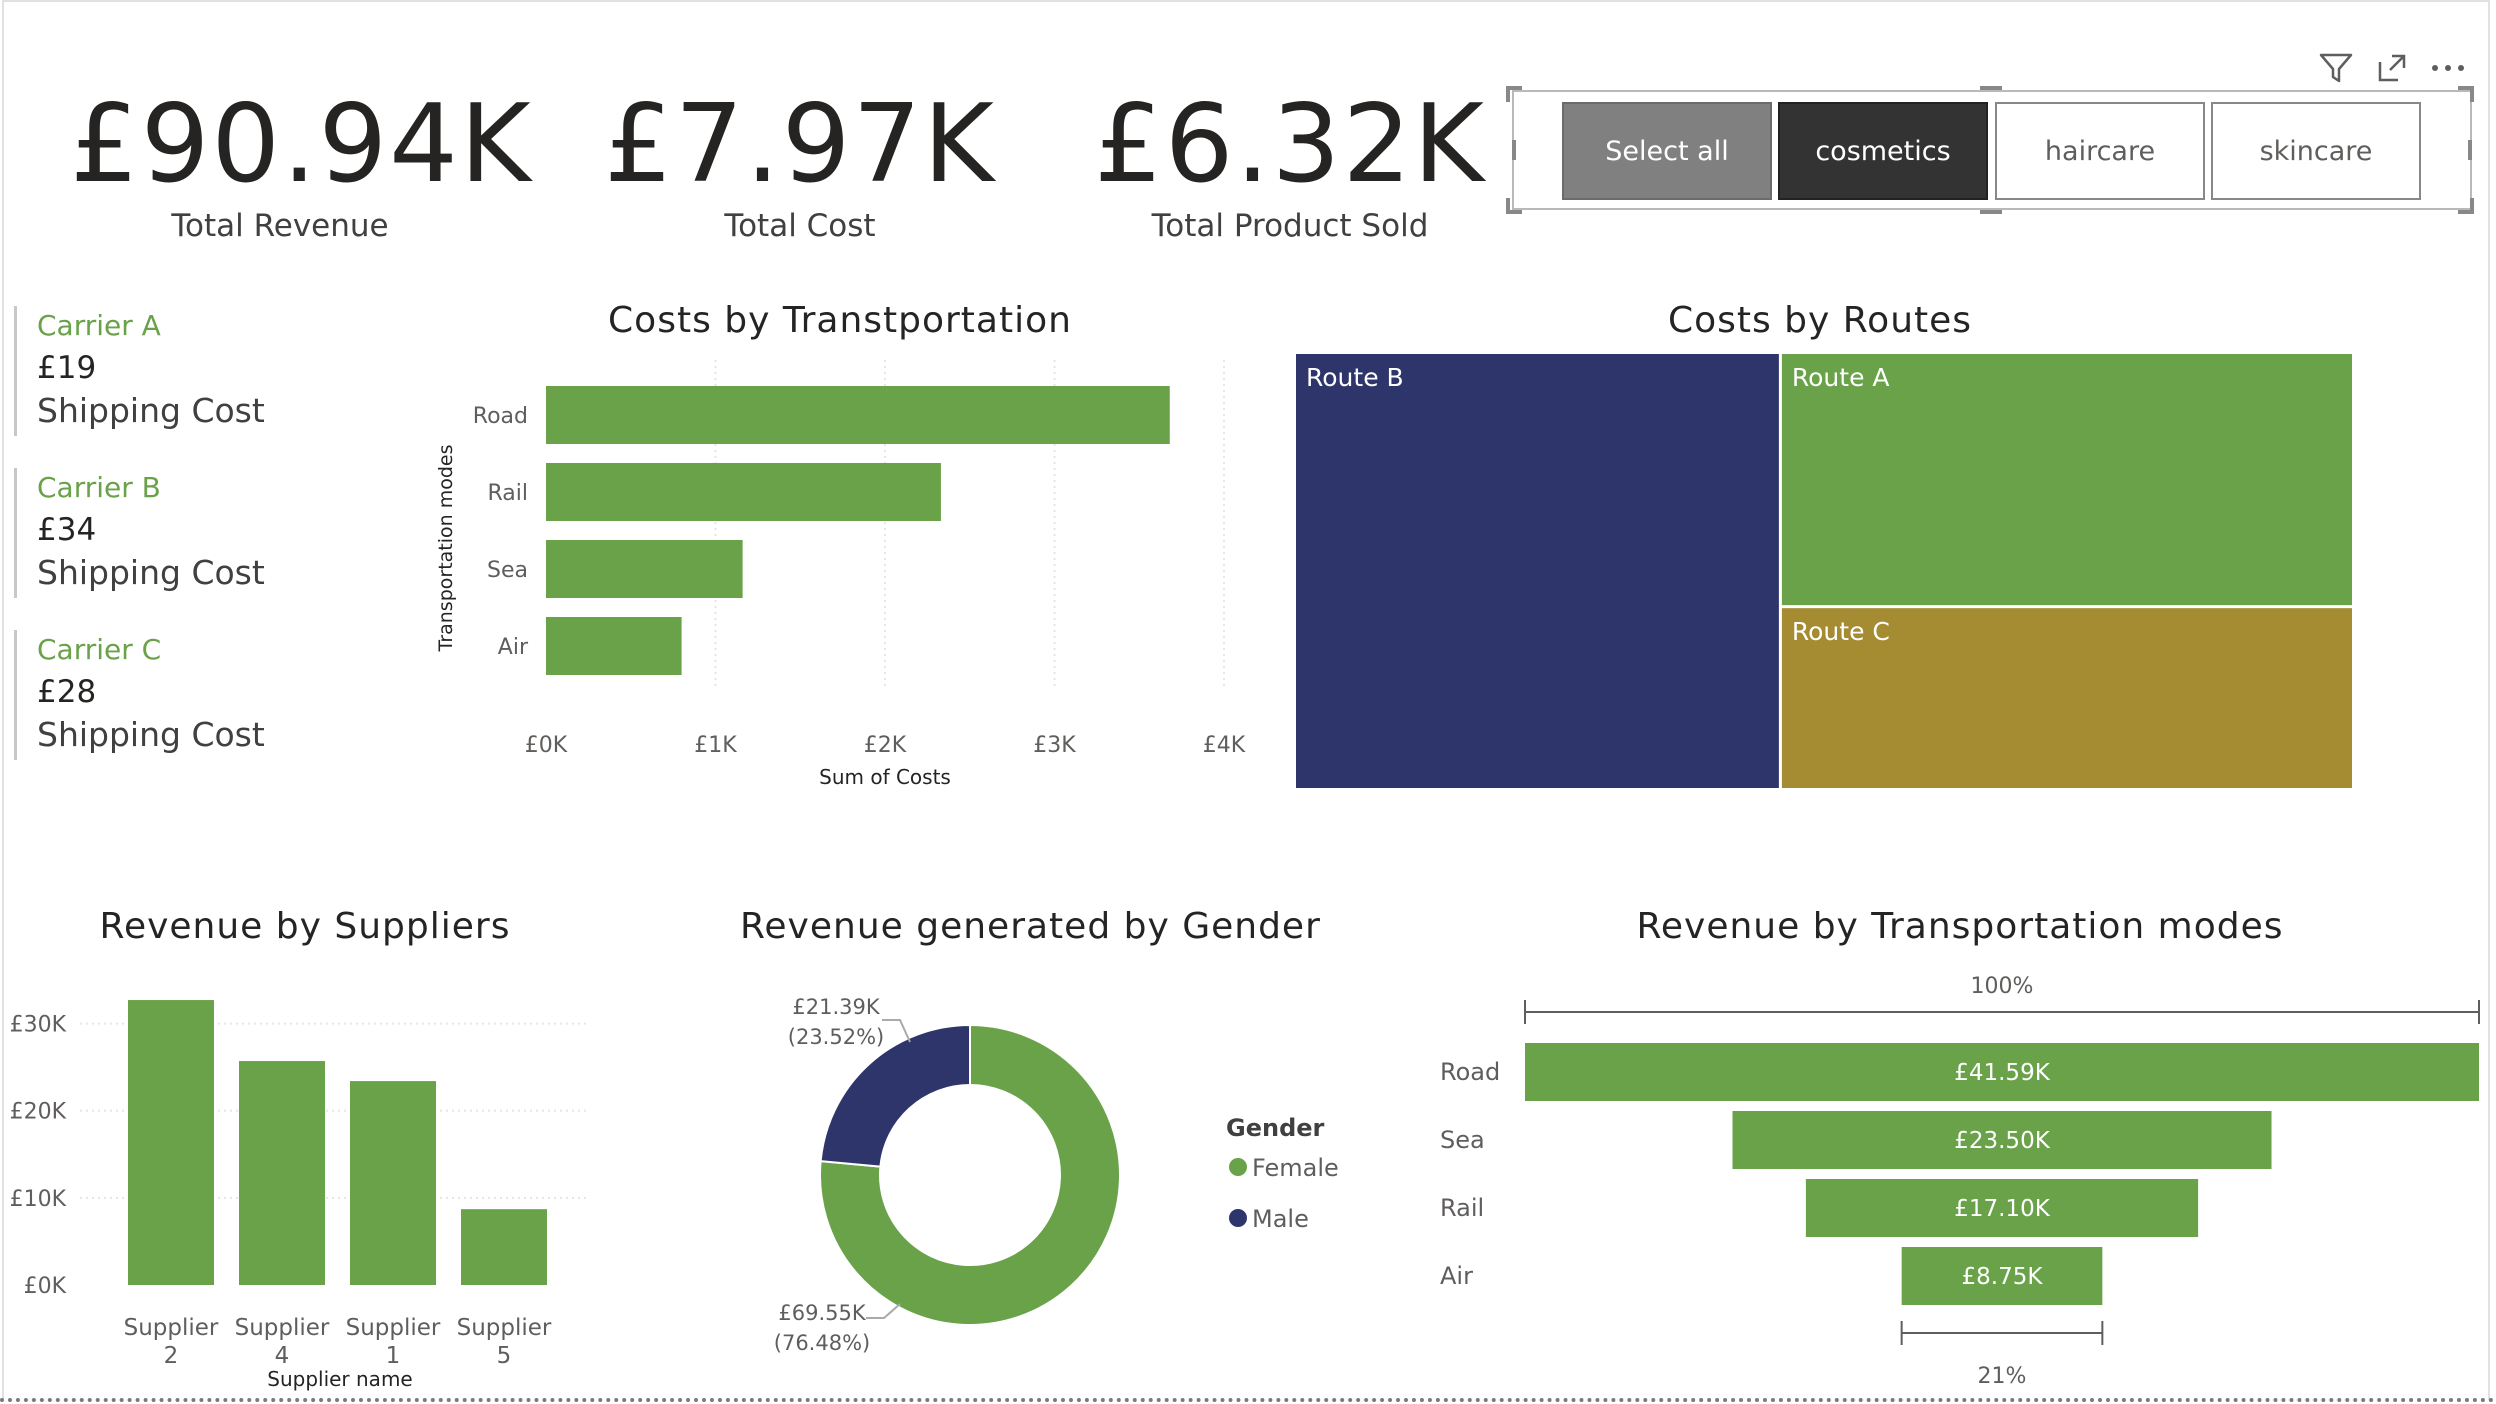 Image resolution: width=2496 pixels, height=1404 pixels. I want to click on data-label: (76.48%), so click(822, 1343).